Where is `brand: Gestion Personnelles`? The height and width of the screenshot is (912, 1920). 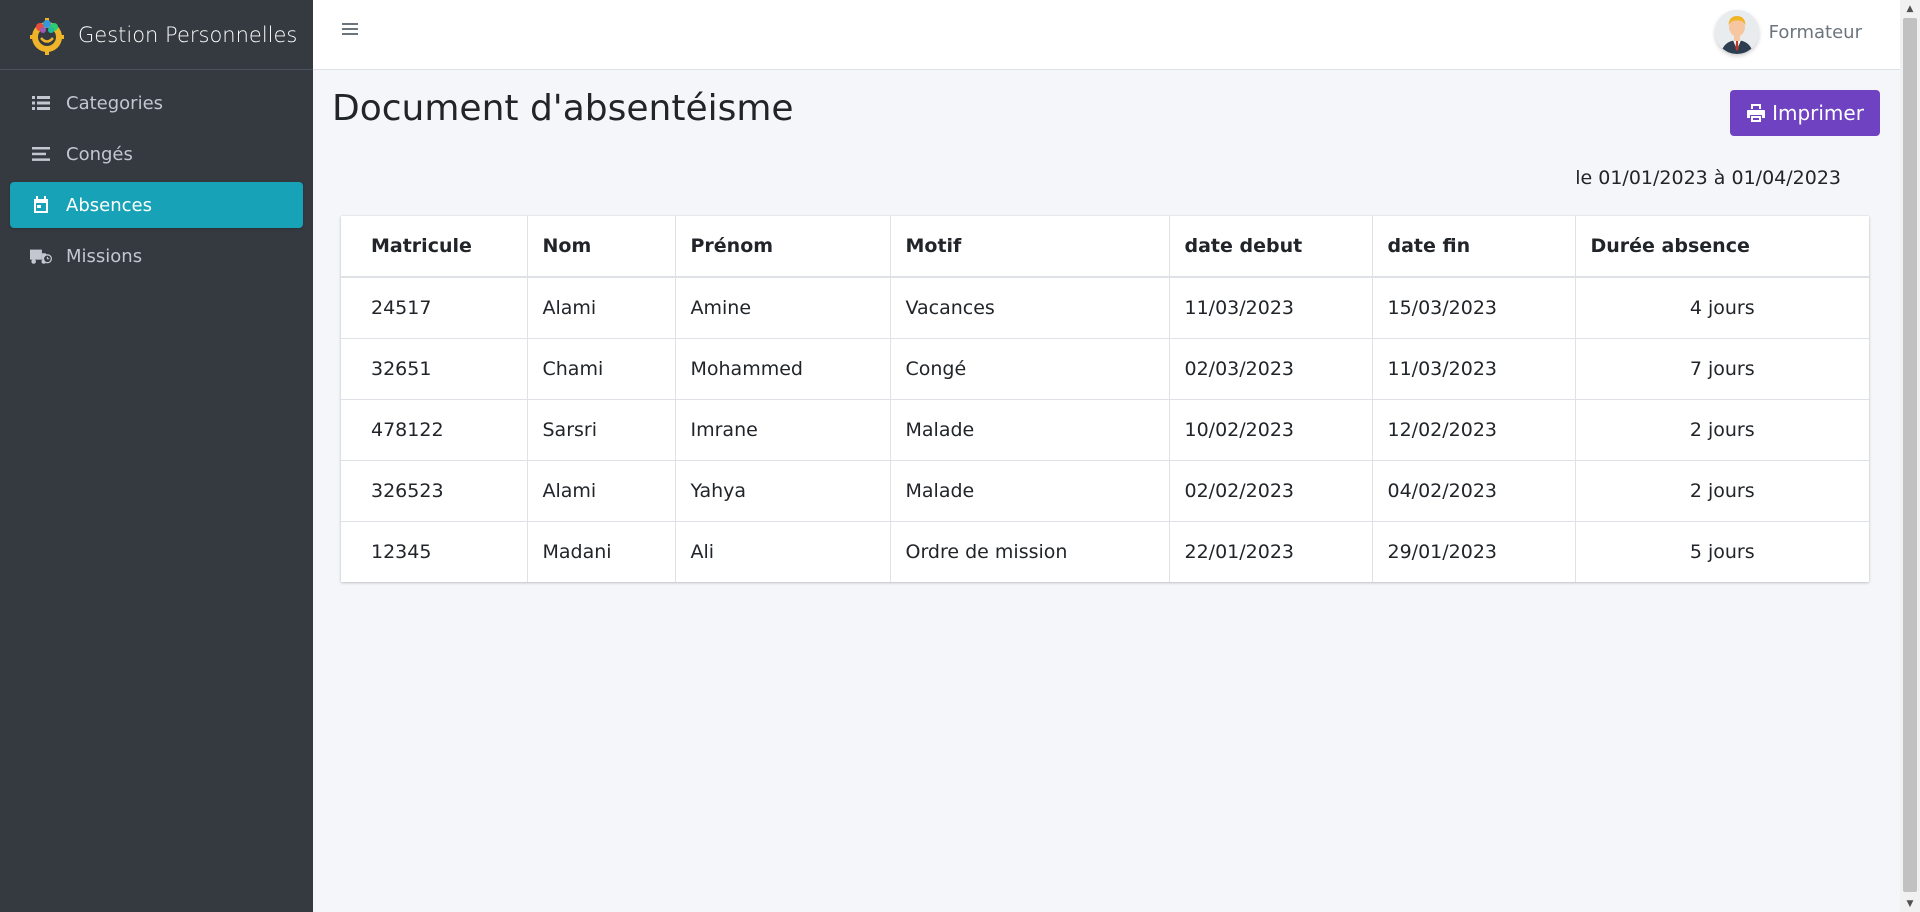 brand: Gestion Personnelles is located at coordinates (156, 35).